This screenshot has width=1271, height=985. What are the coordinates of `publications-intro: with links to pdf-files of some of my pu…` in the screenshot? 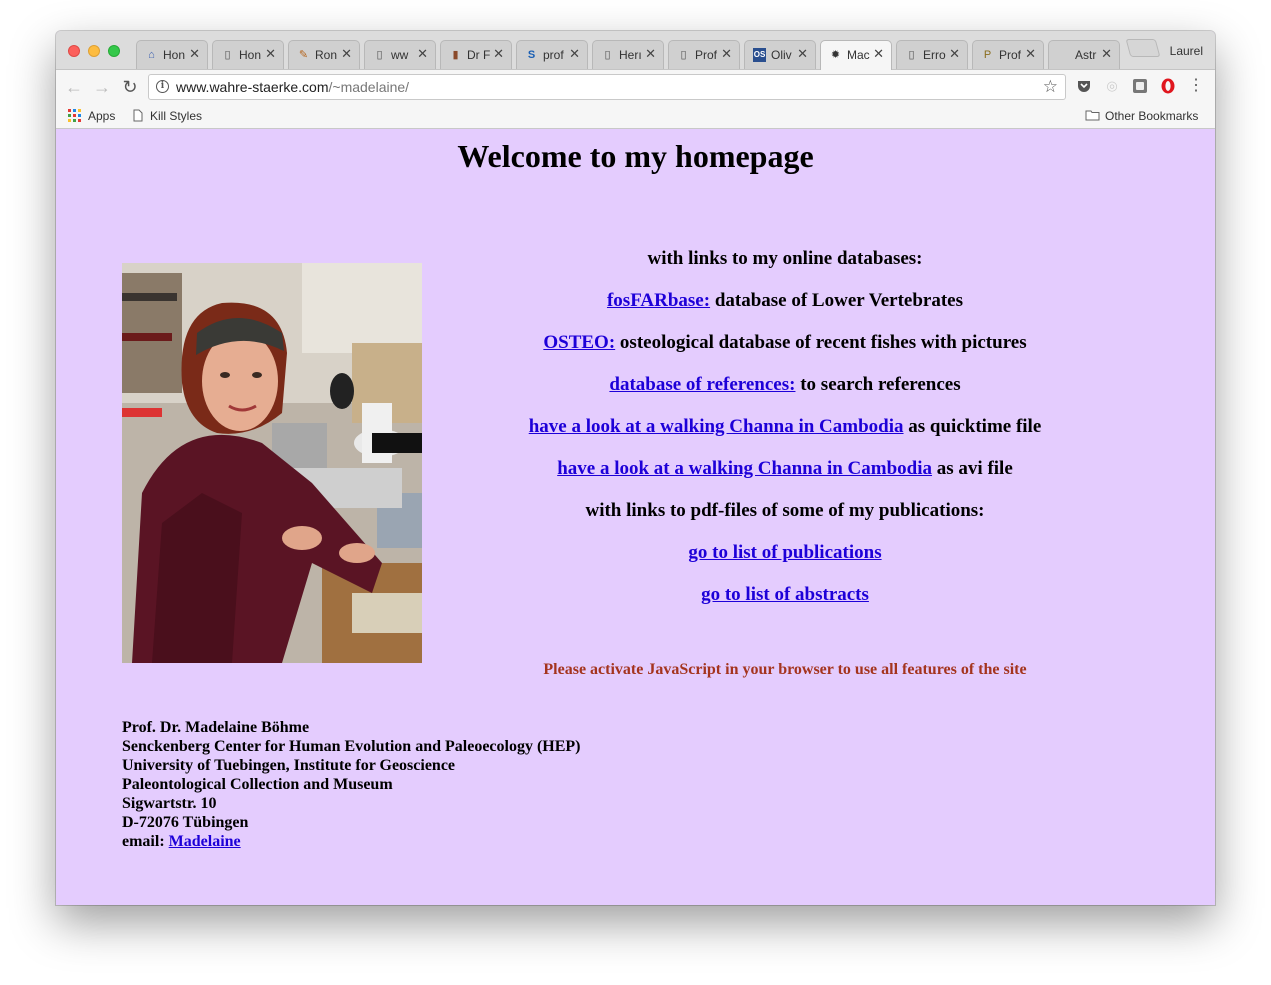 It's located at (785, 510).